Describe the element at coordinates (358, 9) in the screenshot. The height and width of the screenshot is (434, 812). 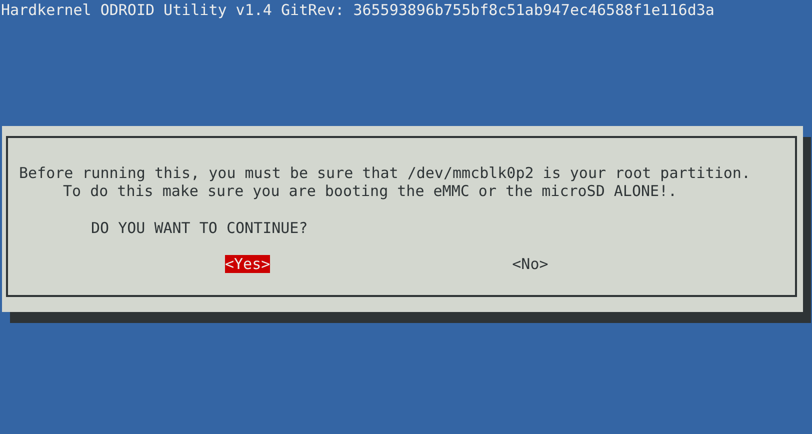
I see `screen-title: Hardkernel ODROID Utility v1.4 GitRev: 365593896b755bf8c51ab947ec46588f1e116d3a` at that location.